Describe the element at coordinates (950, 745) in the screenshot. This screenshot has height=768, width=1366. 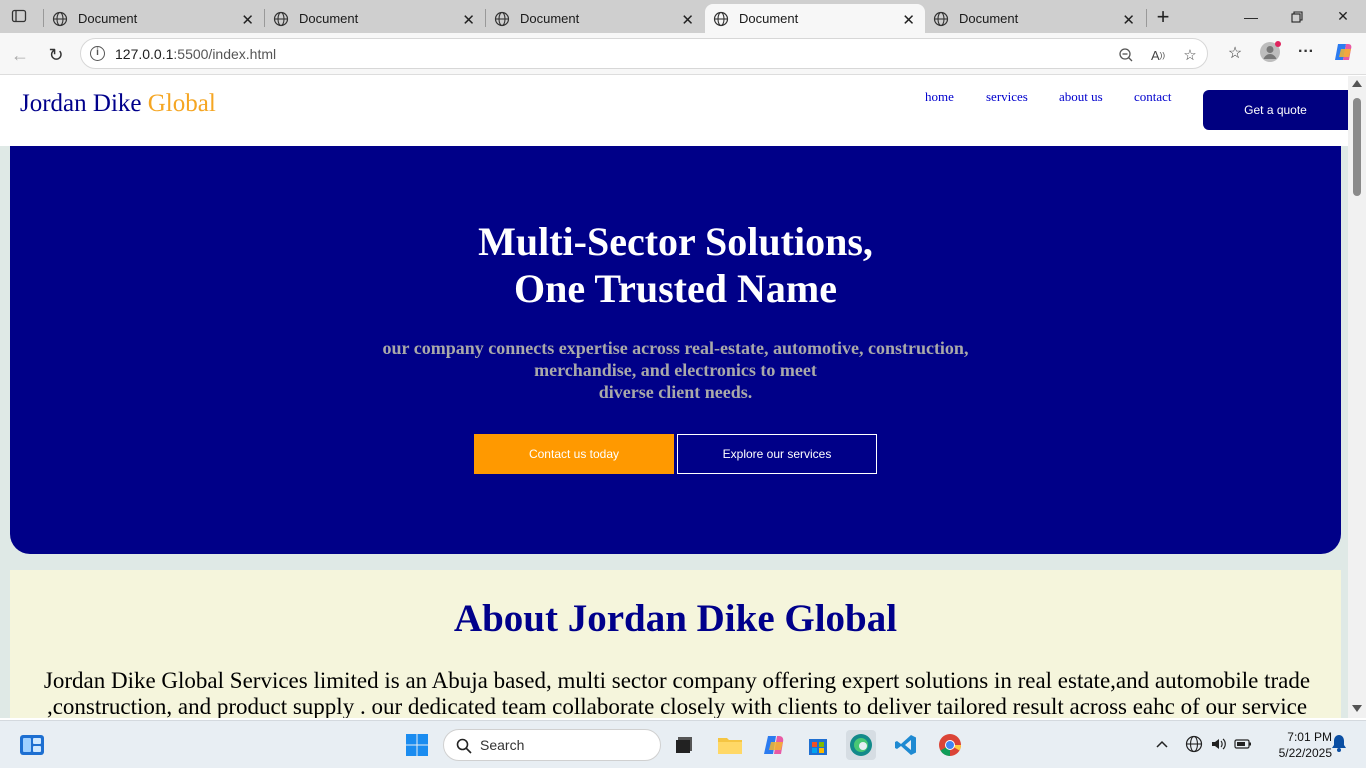
I see `chrome-icon` at that location.